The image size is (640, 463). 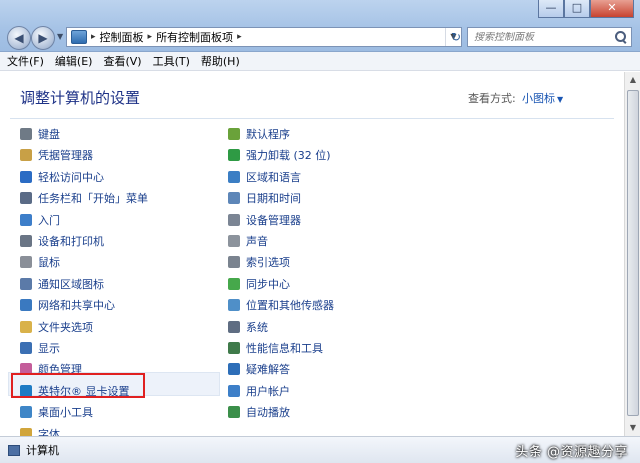 I want to click on mouse-icon, so click(x=26, y=262).